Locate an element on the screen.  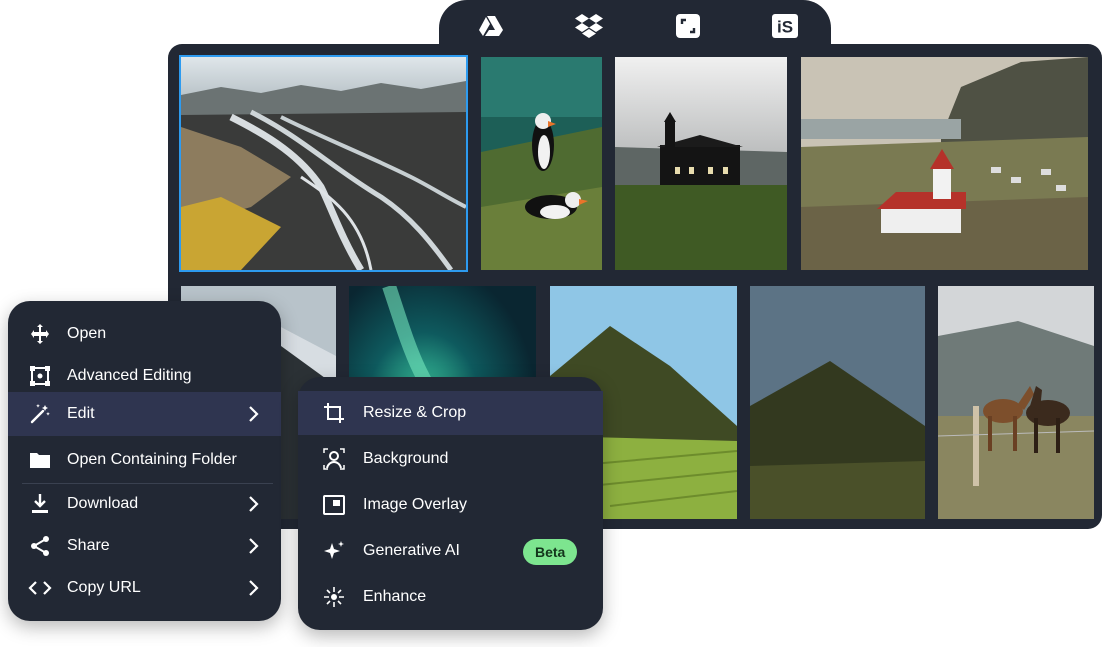
code-icon is located at coordinates (40, 588).